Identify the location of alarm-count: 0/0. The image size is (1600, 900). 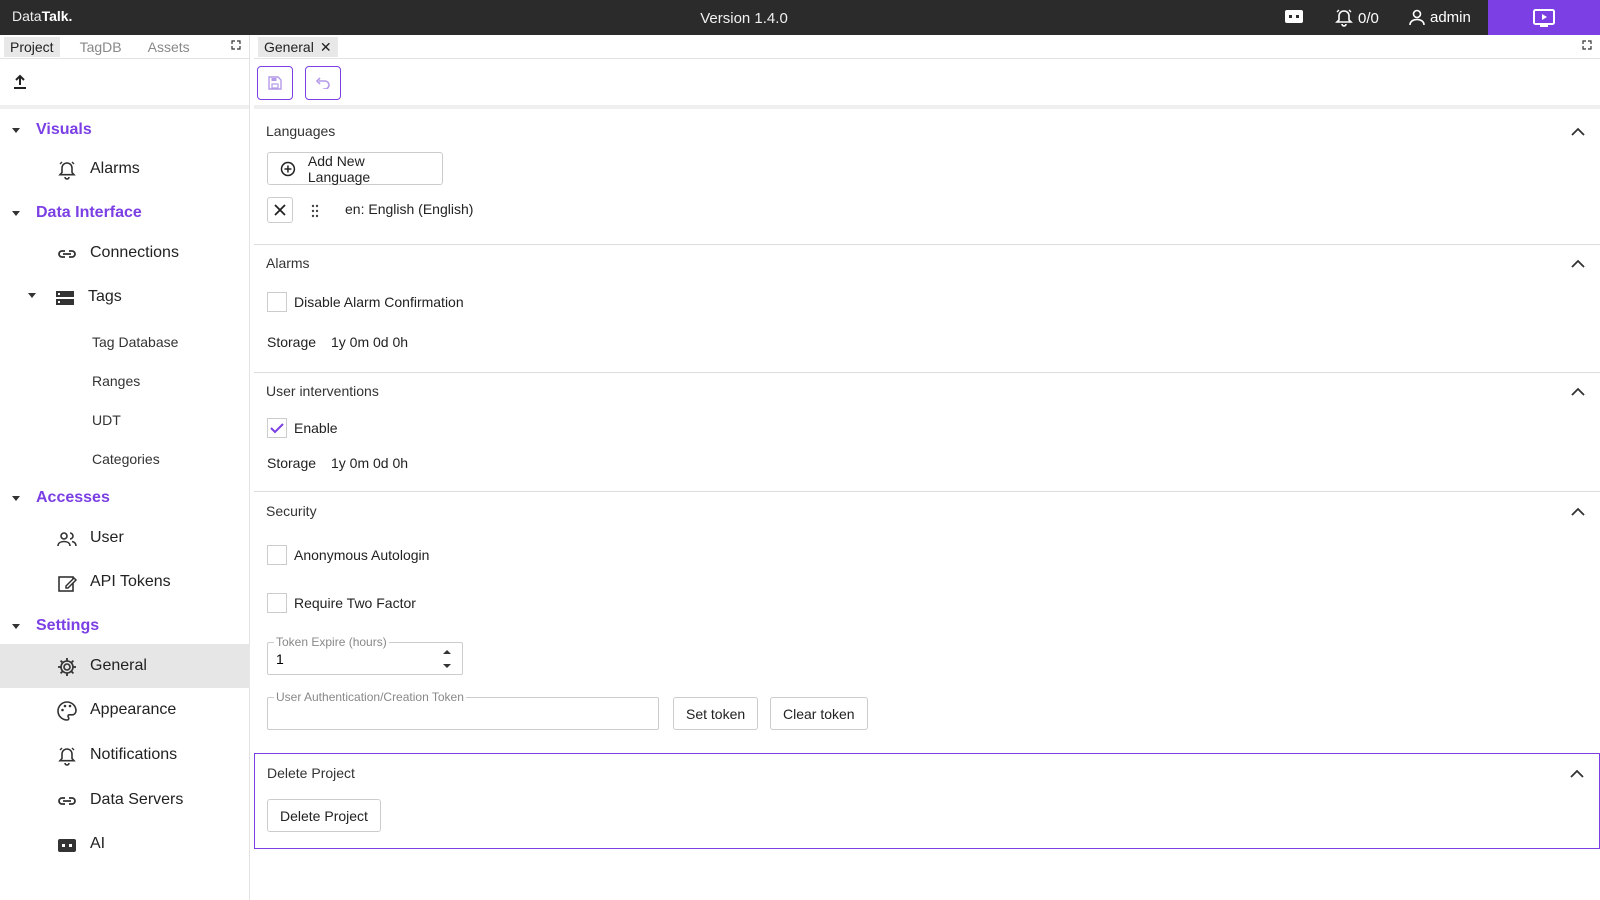
(1368, 18).